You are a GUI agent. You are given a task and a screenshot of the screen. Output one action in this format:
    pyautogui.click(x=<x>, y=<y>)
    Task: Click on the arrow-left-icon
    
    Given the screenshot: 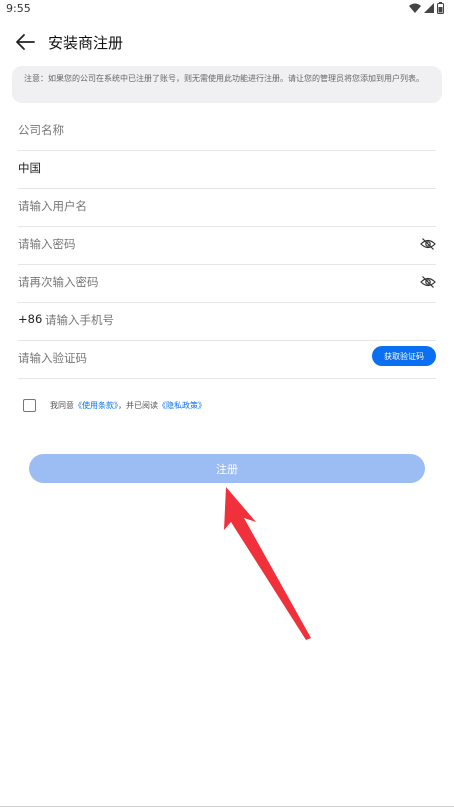 What is the action you would take?
    pyautogui.click(x=25, y=42)
    